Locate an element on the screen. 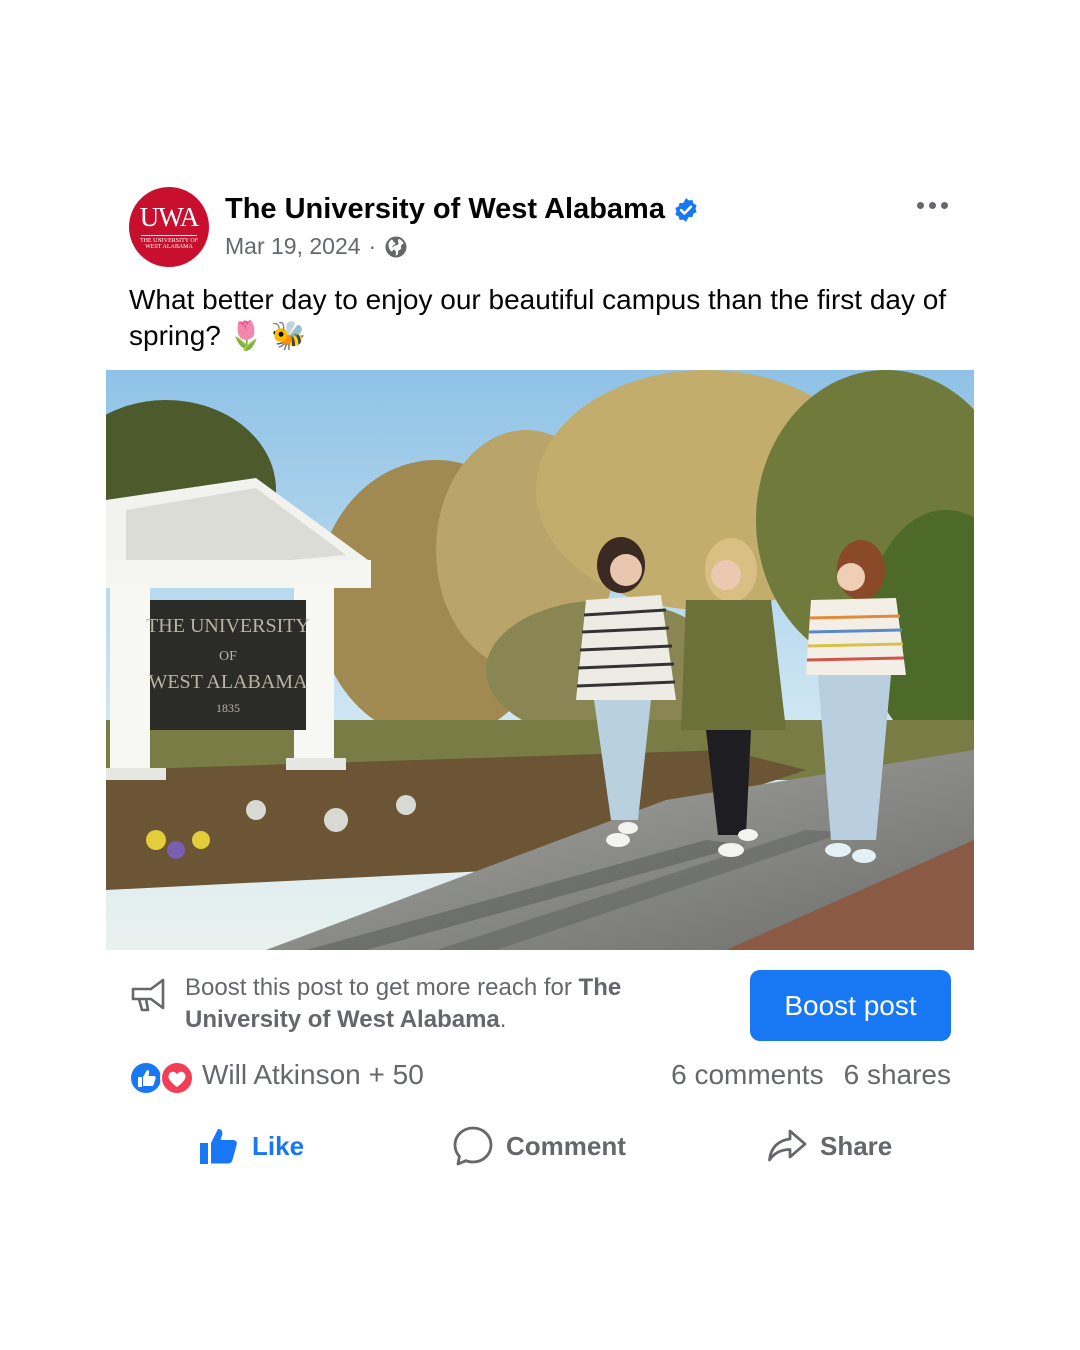 The height and width of the screenshot is (1350, 1080). boost-post-button: Boost post is located at coordinates (850, 1005).